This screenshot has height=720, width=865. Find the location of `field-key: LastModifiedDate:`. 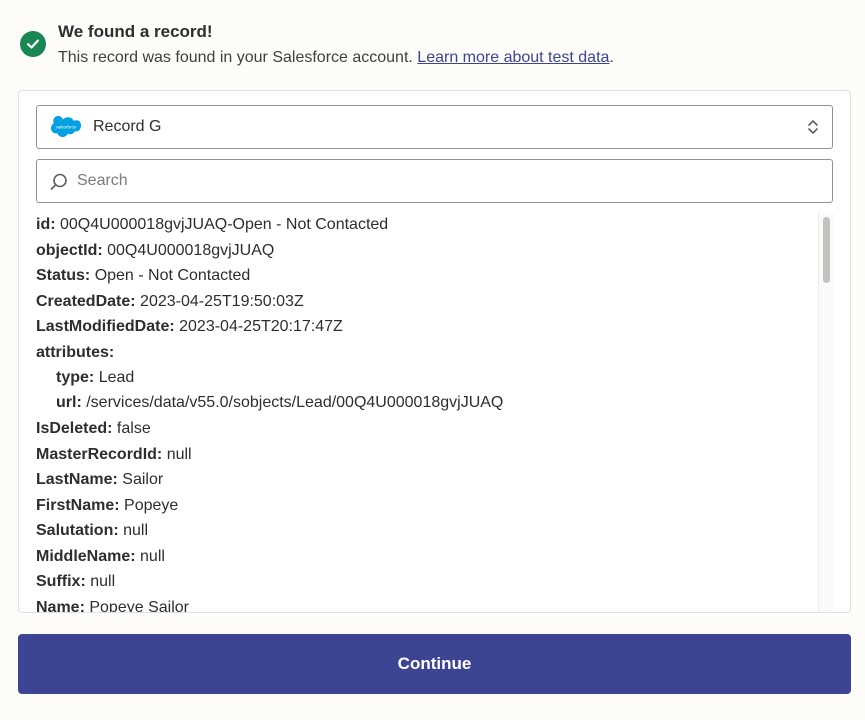

field-key: LastModifiedDate: is located at coordinates (105, 326).